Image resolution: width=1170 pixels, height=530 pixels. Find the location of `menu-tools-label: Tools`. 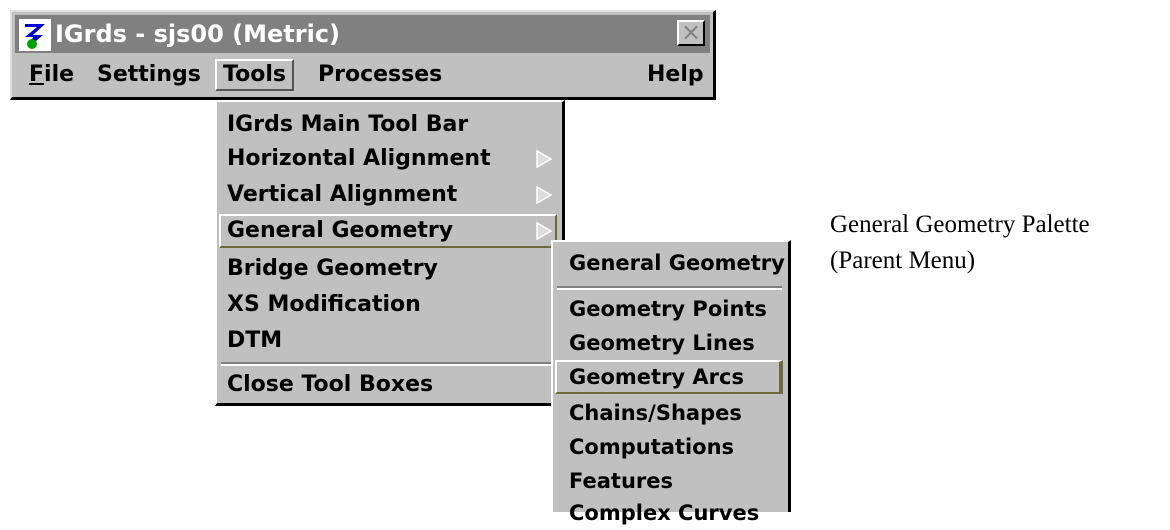

menu-tools-label: Tools is located at coordinates (254, 74).